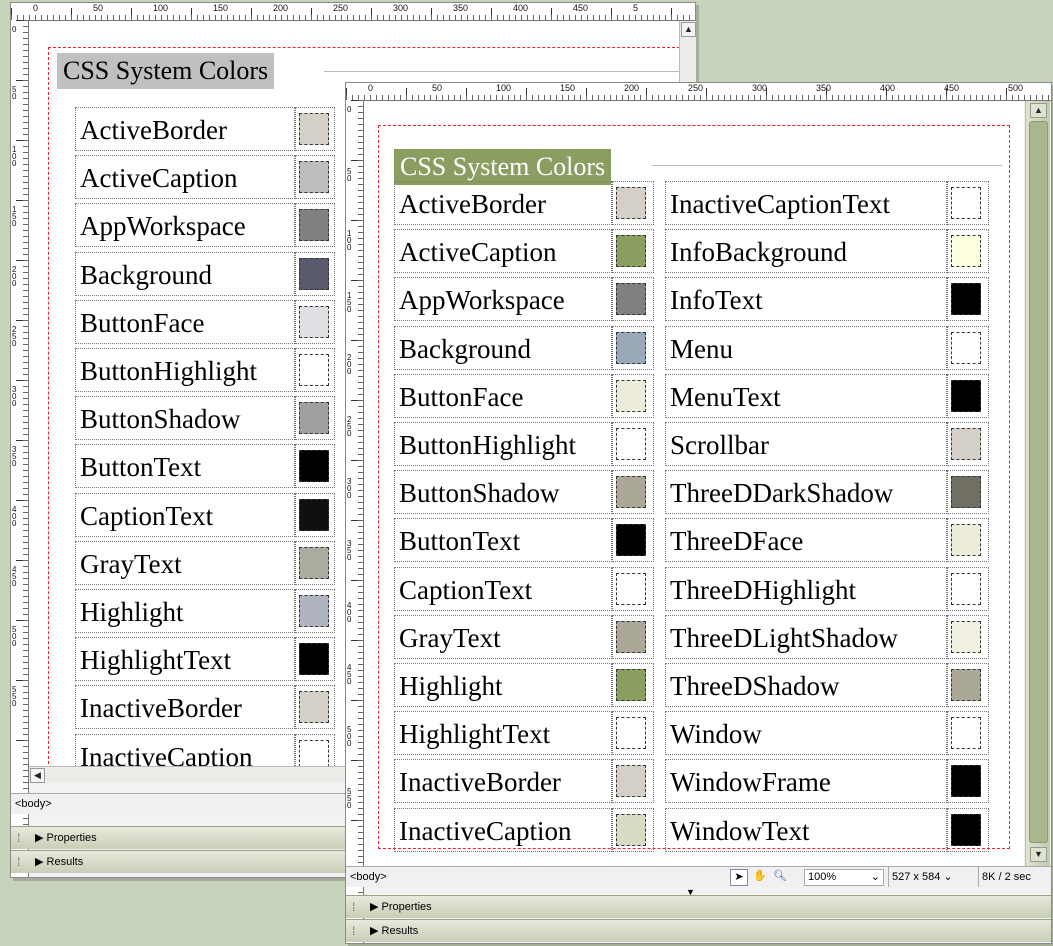  What do you see at coordinates (806, 781) in the screenshot?
I see `color-name: WindowFrame` at bounding box center [806, 781].